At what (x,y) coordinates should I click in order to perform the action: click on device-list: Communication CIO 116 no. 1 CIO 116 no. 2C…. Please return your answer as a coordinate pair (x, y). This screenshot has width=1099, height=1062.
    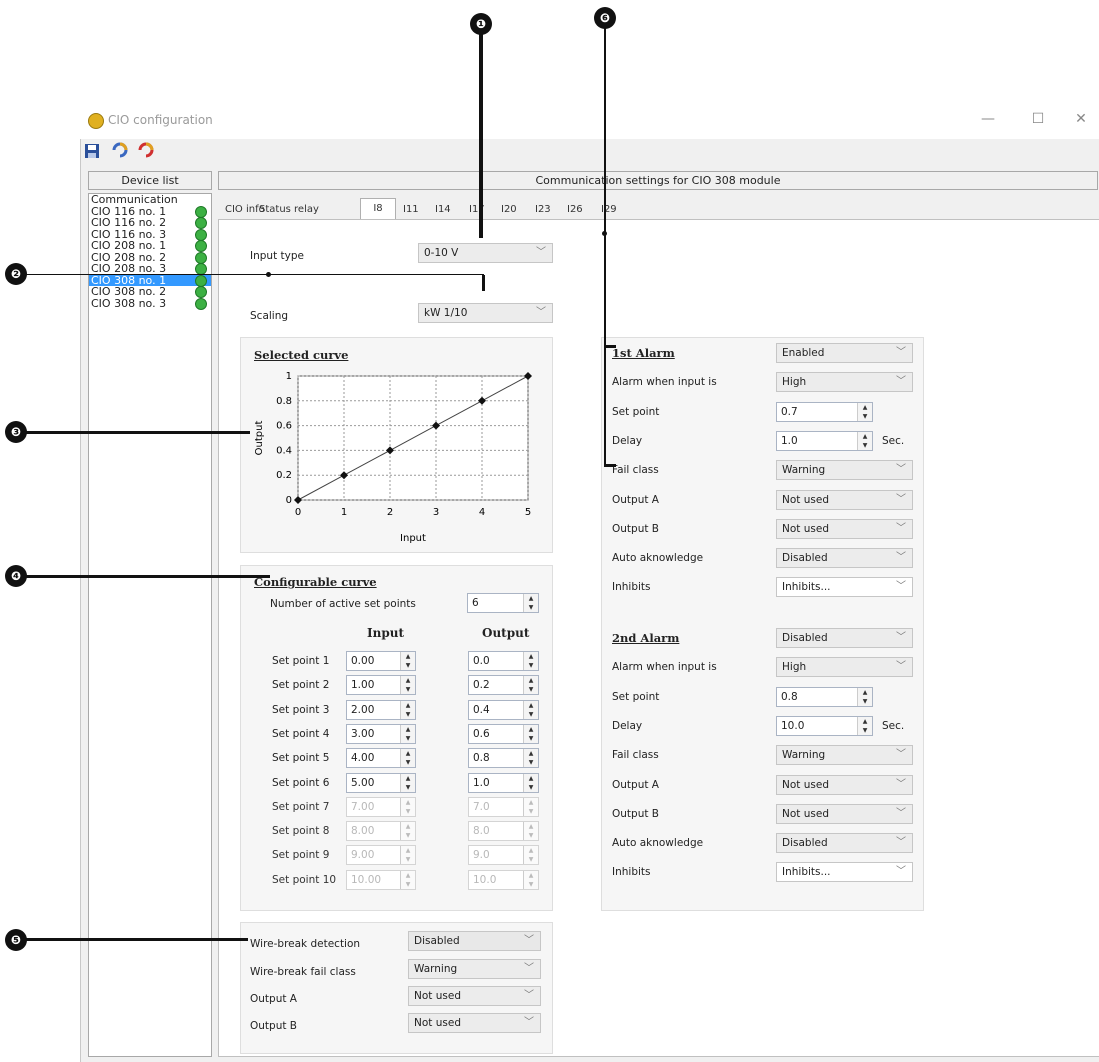
    Looking at the image, I should click on (150, 625).